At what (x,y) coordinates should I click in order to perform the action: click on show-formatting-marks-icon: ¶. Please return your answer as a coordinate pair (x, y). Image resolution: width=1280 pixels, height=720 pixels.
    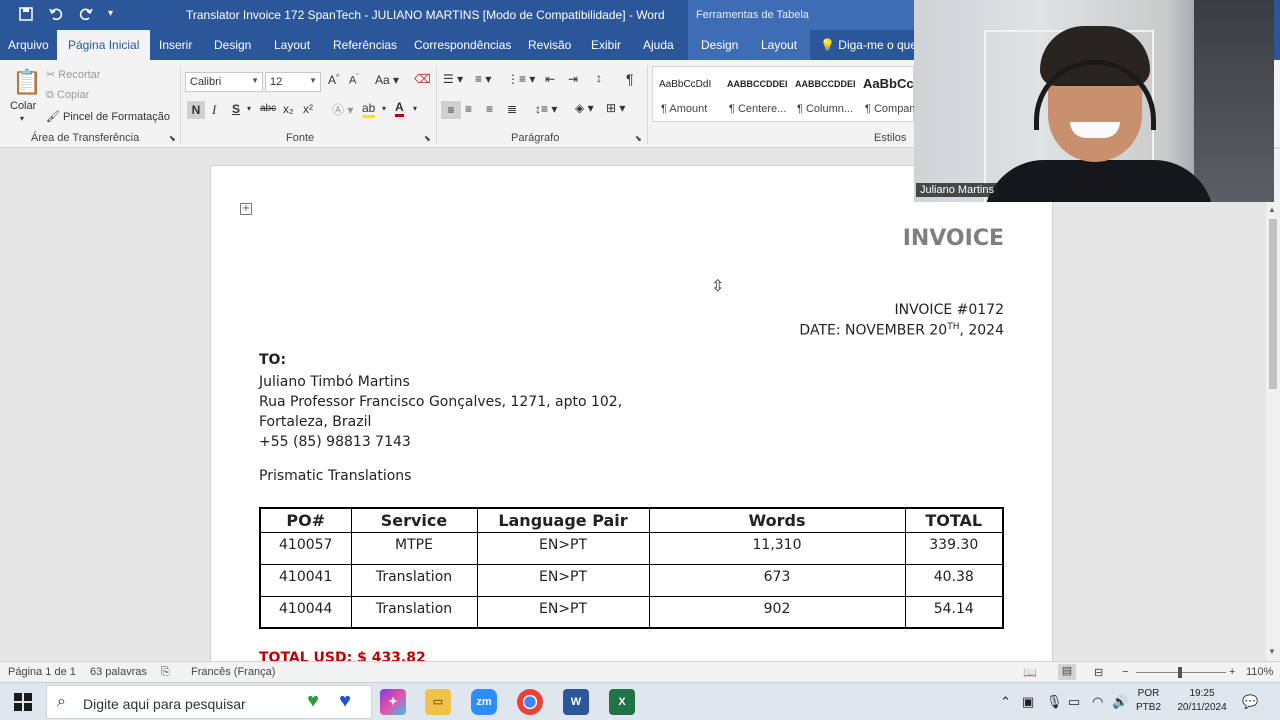
    Looking at the image, I should click on (630, 79).